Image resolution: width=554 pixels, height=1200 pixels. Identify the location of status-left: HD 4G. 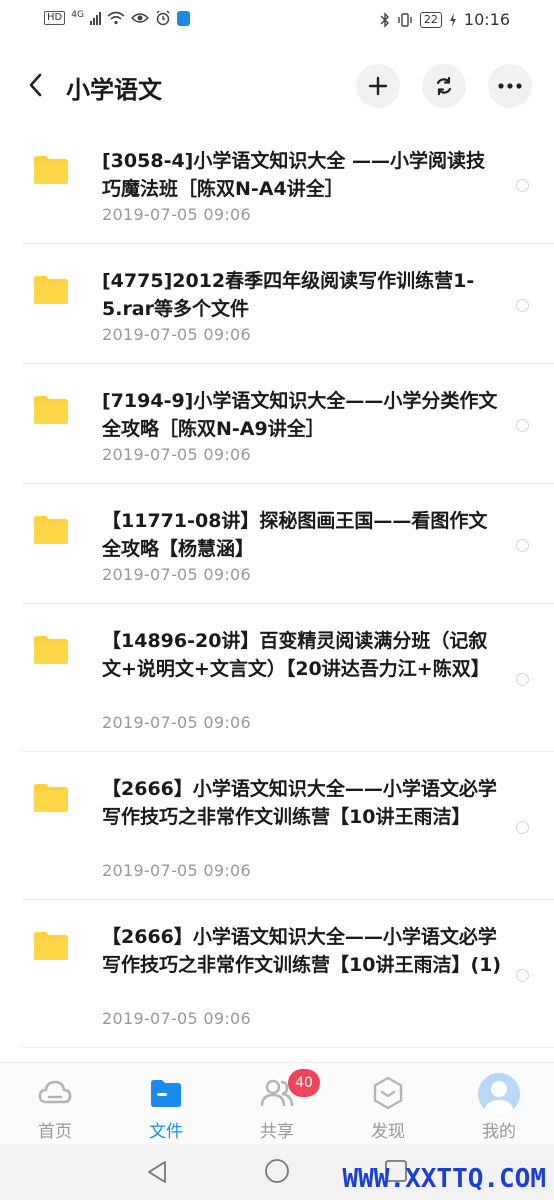
(117, 18).